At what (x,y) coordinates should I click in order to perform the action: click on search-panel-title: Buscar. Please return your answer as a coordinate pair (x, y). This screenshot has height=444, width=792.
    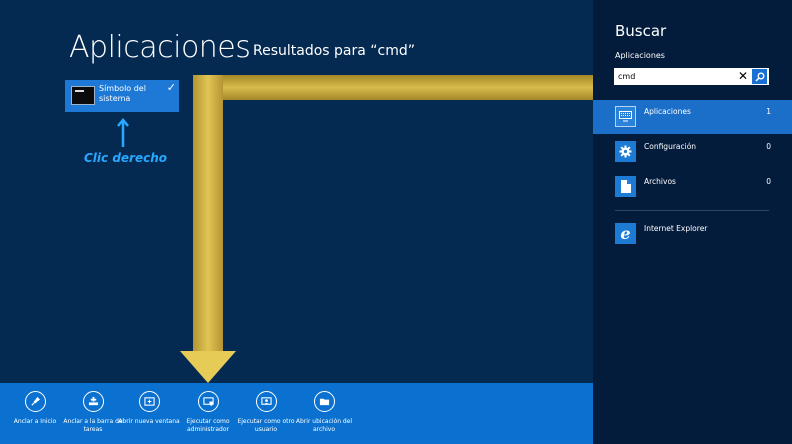
    Looking at the image, I should click on (641, 31).